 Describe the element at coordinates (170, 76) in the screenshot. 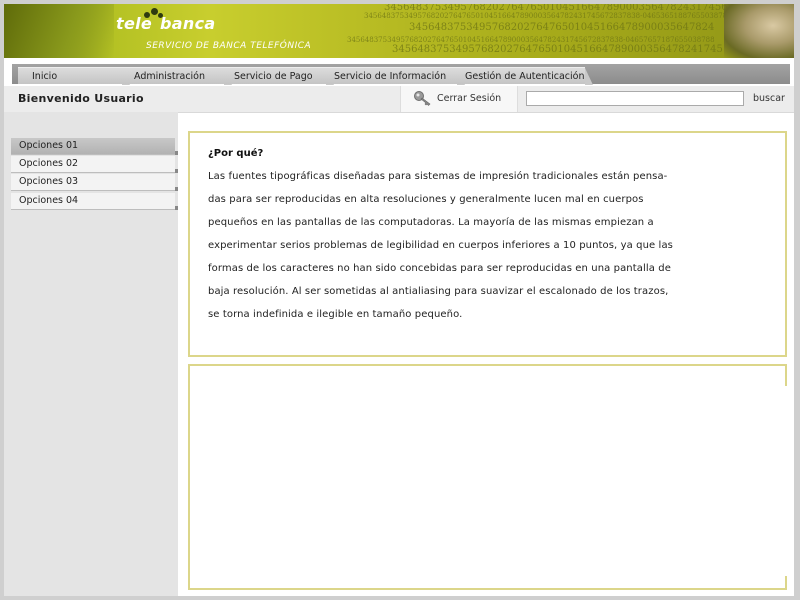

I see `tab-label: Administración` at that location.